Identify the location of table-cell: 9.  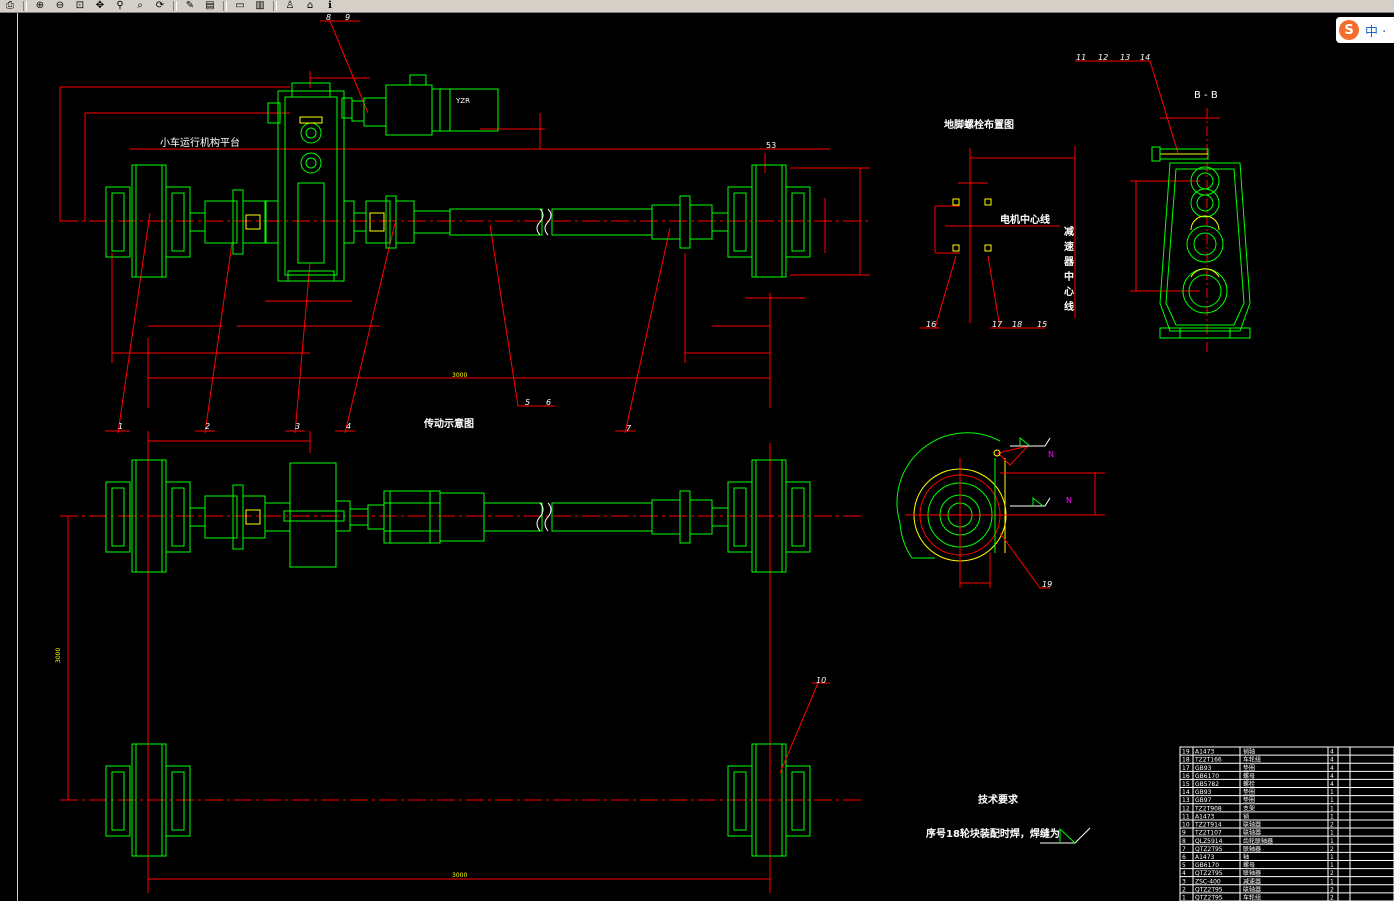
(1184, 833).